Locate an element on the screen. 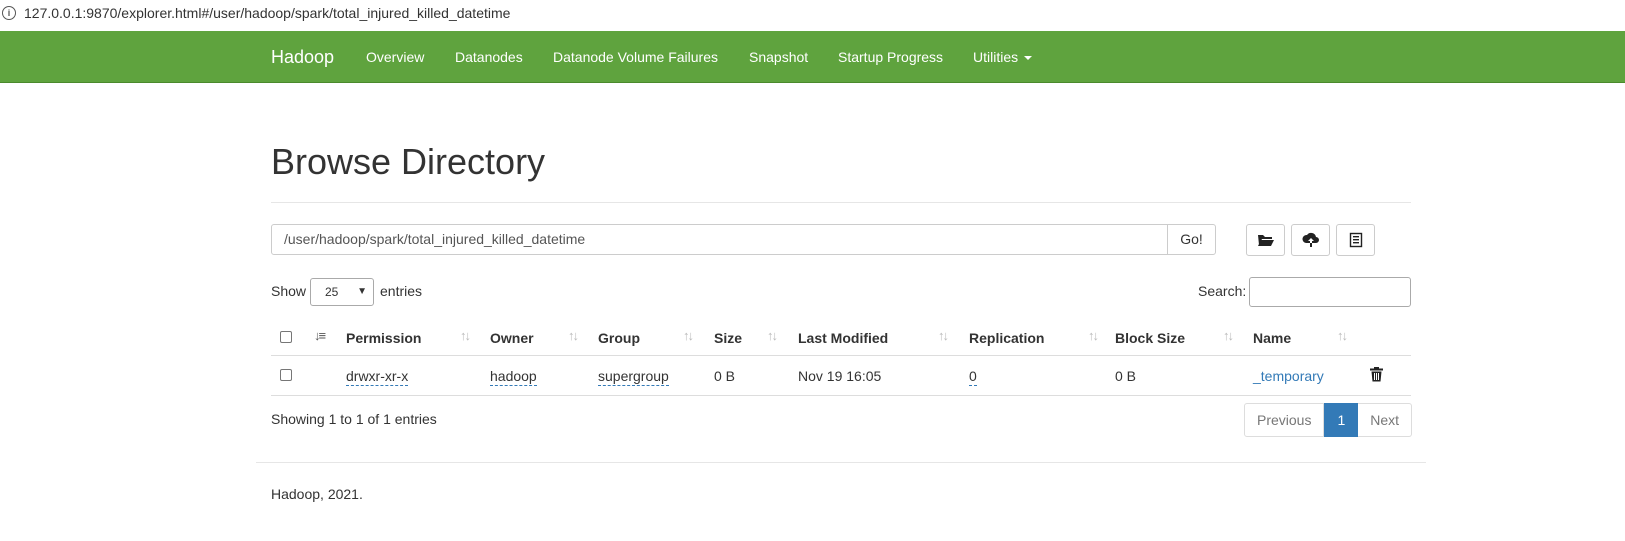 Image resolution: width=1625 pixels, height=541 pixels. name-link: _temporary is located at coordinates (1288, 376).